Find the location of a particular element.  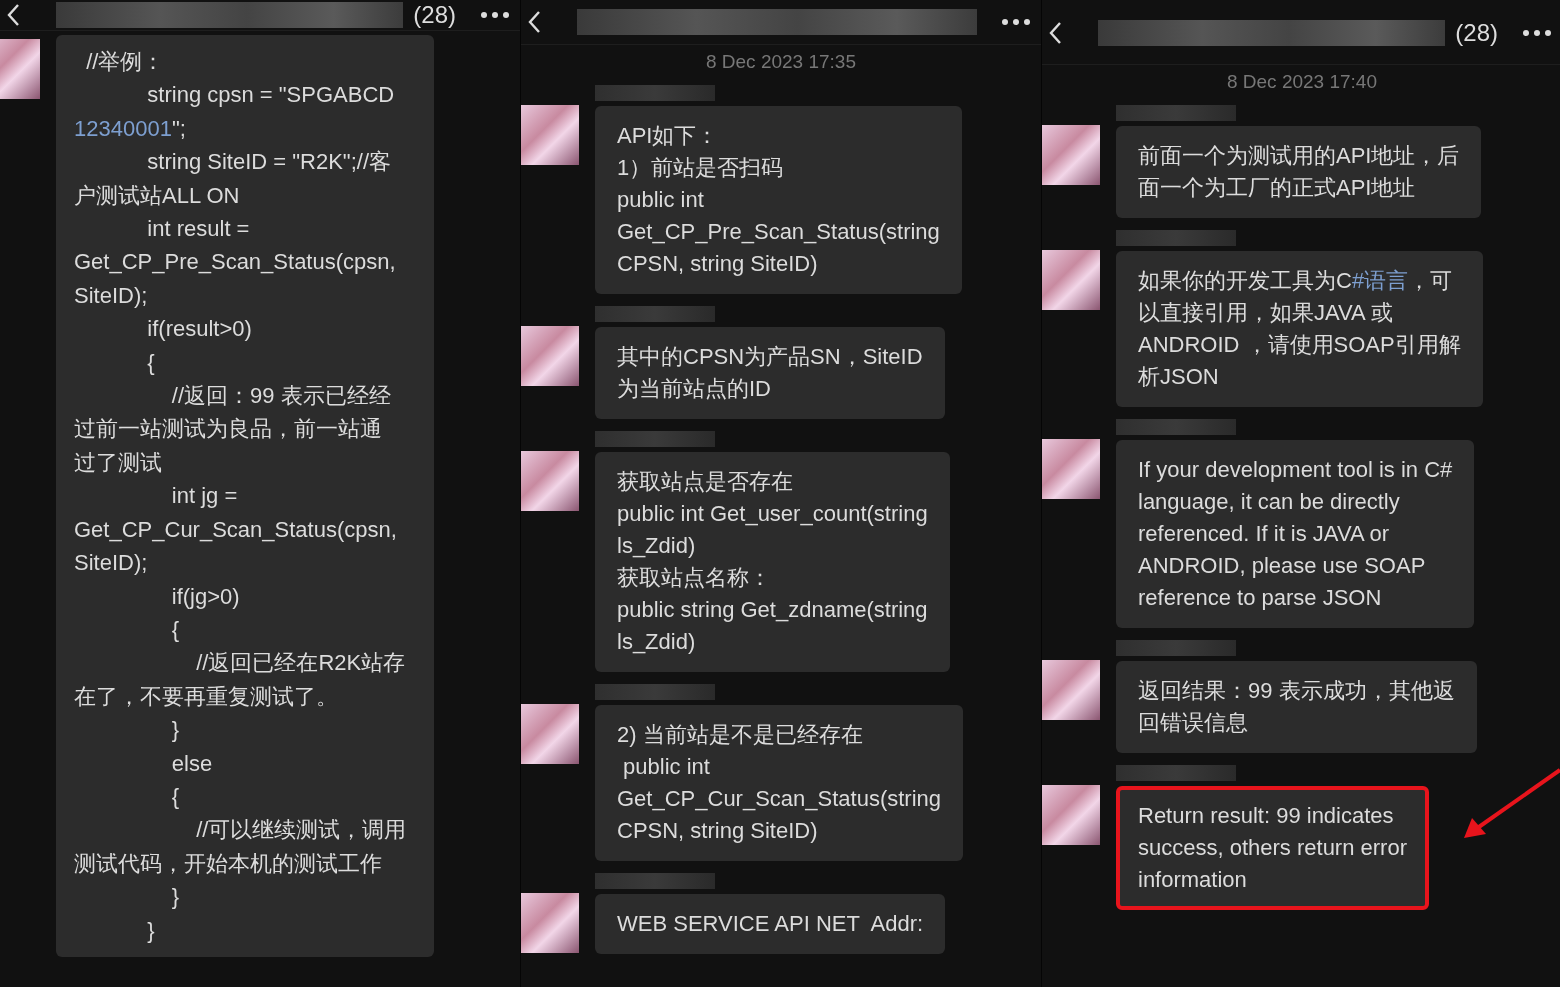

message-text: WEB SERVICE API NET Addr: is located at coordinates (770, 924).